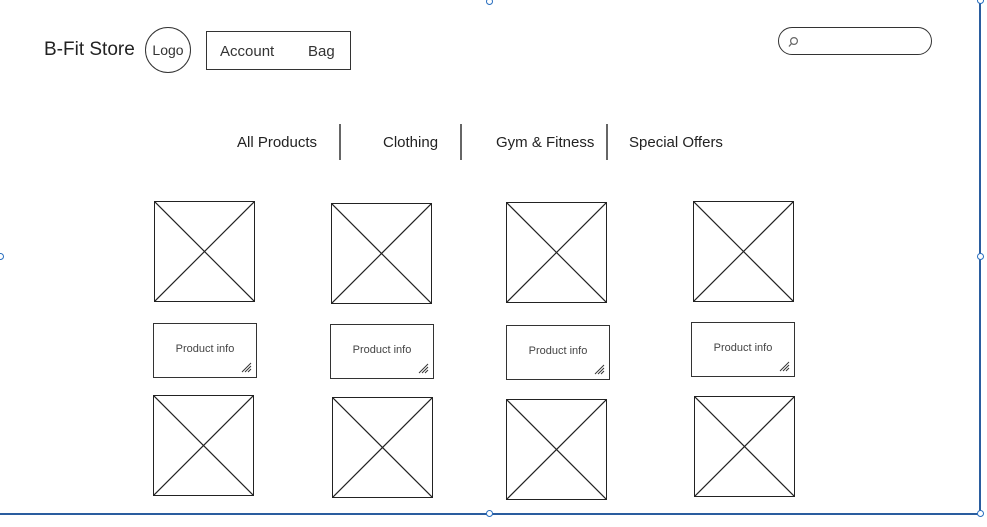 This screenshot has height=527, width=987. What do you see at coordinates (793, 41) in the screenshot?
I see `search-icon` at bounding box center [793, 41].